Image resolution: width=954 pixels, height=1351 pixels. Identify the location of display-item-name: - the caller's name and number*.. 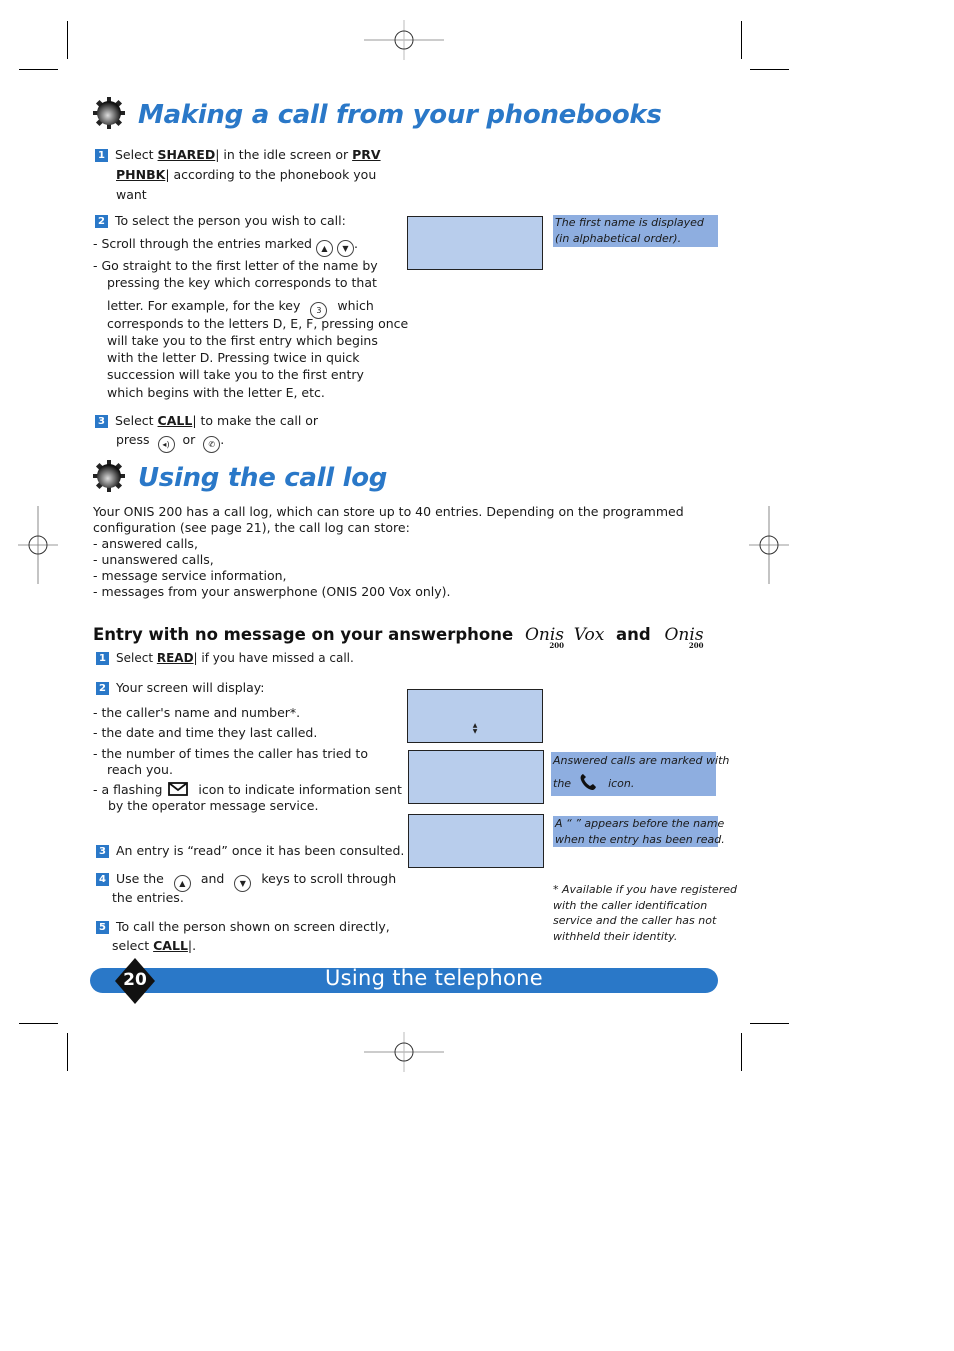
(197, 712).